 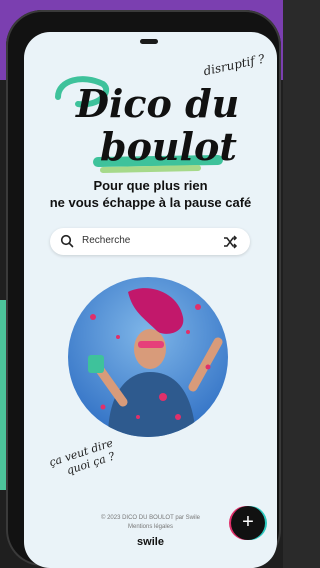 I want to click on logo-line2: boulot, so click(x=168, y=146).